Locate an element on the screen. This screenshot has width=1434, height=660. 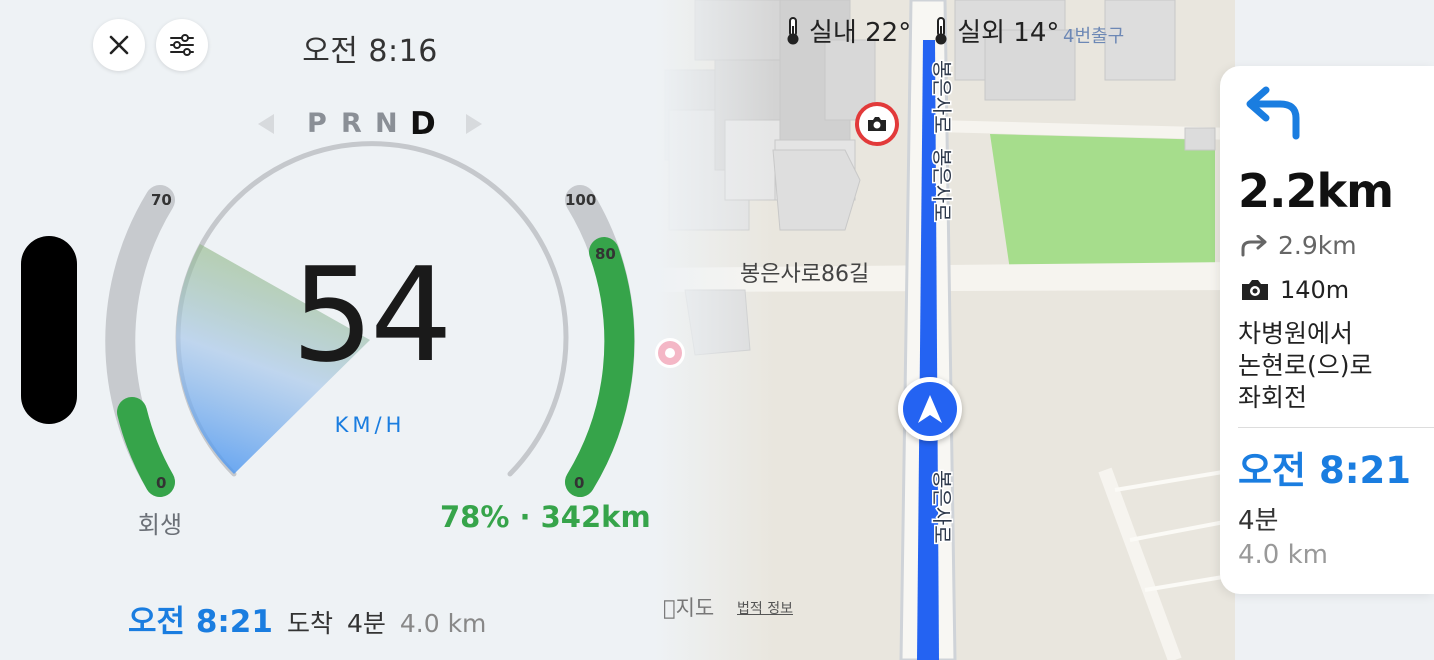
divider is located at coordinates (1336, 427).